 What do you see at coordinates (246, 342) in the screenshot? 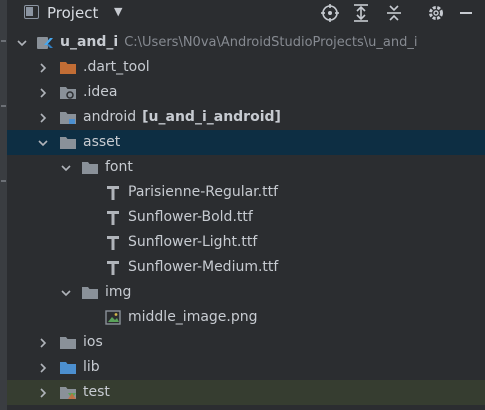
I see `tree-item-ios: ios` at bounding box center [246, 342].